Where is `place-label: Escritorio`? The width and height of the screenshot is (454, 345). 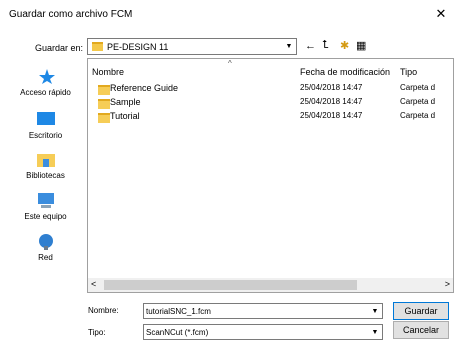
place-label: Escritorio is located at coordinates (45, 135).